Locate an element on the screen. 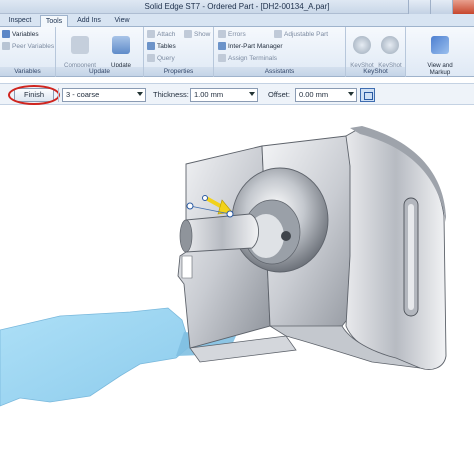 The image size is (474, 474). peer-variables-icon is located at coordinates (6, 46).